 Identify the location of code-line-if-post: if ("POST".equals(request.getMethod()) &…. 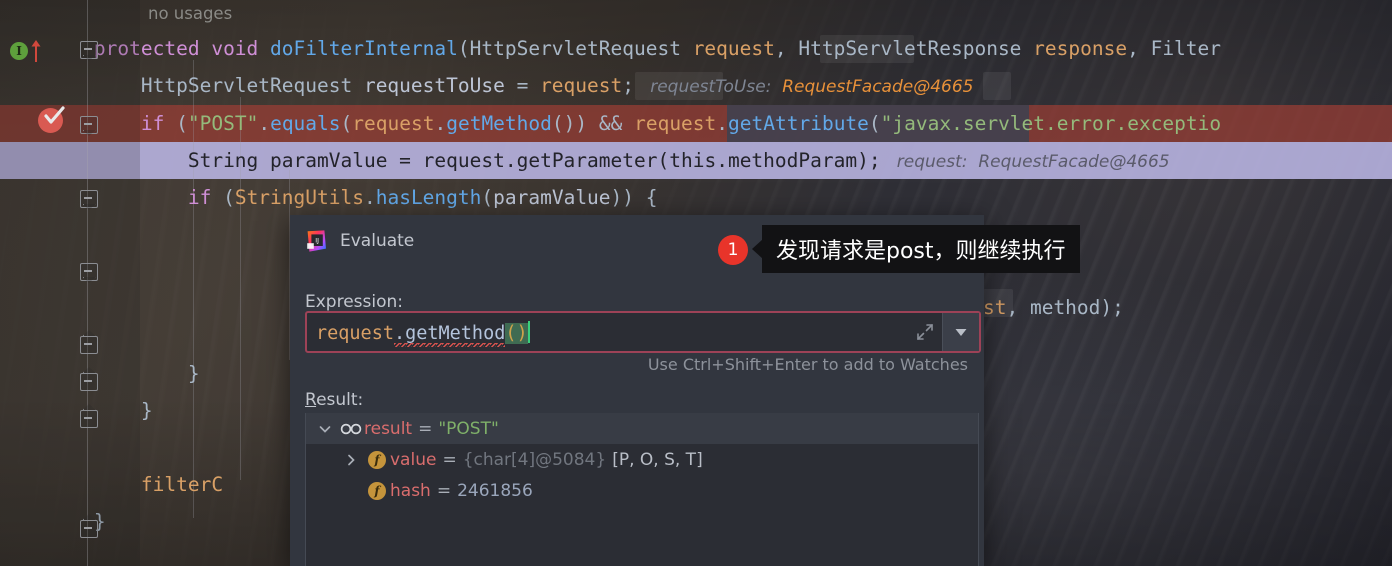
(681, 123).